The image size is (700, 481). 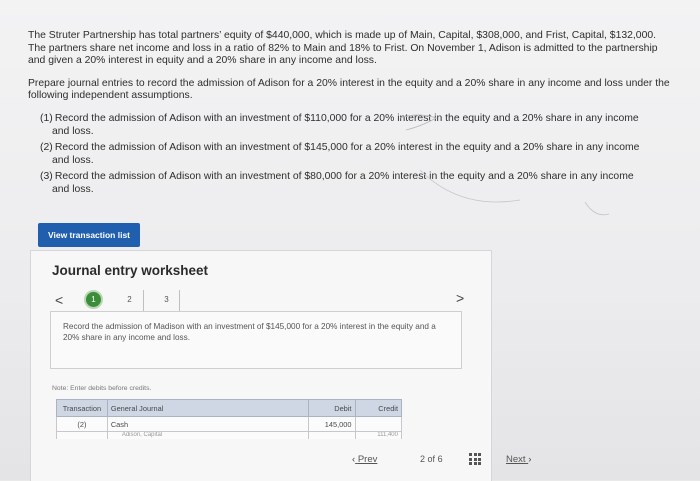 What do you see at coordinates (378, 408) in the screenshot?
I see `header-credit: Credit` at bounding box center [378, 408].